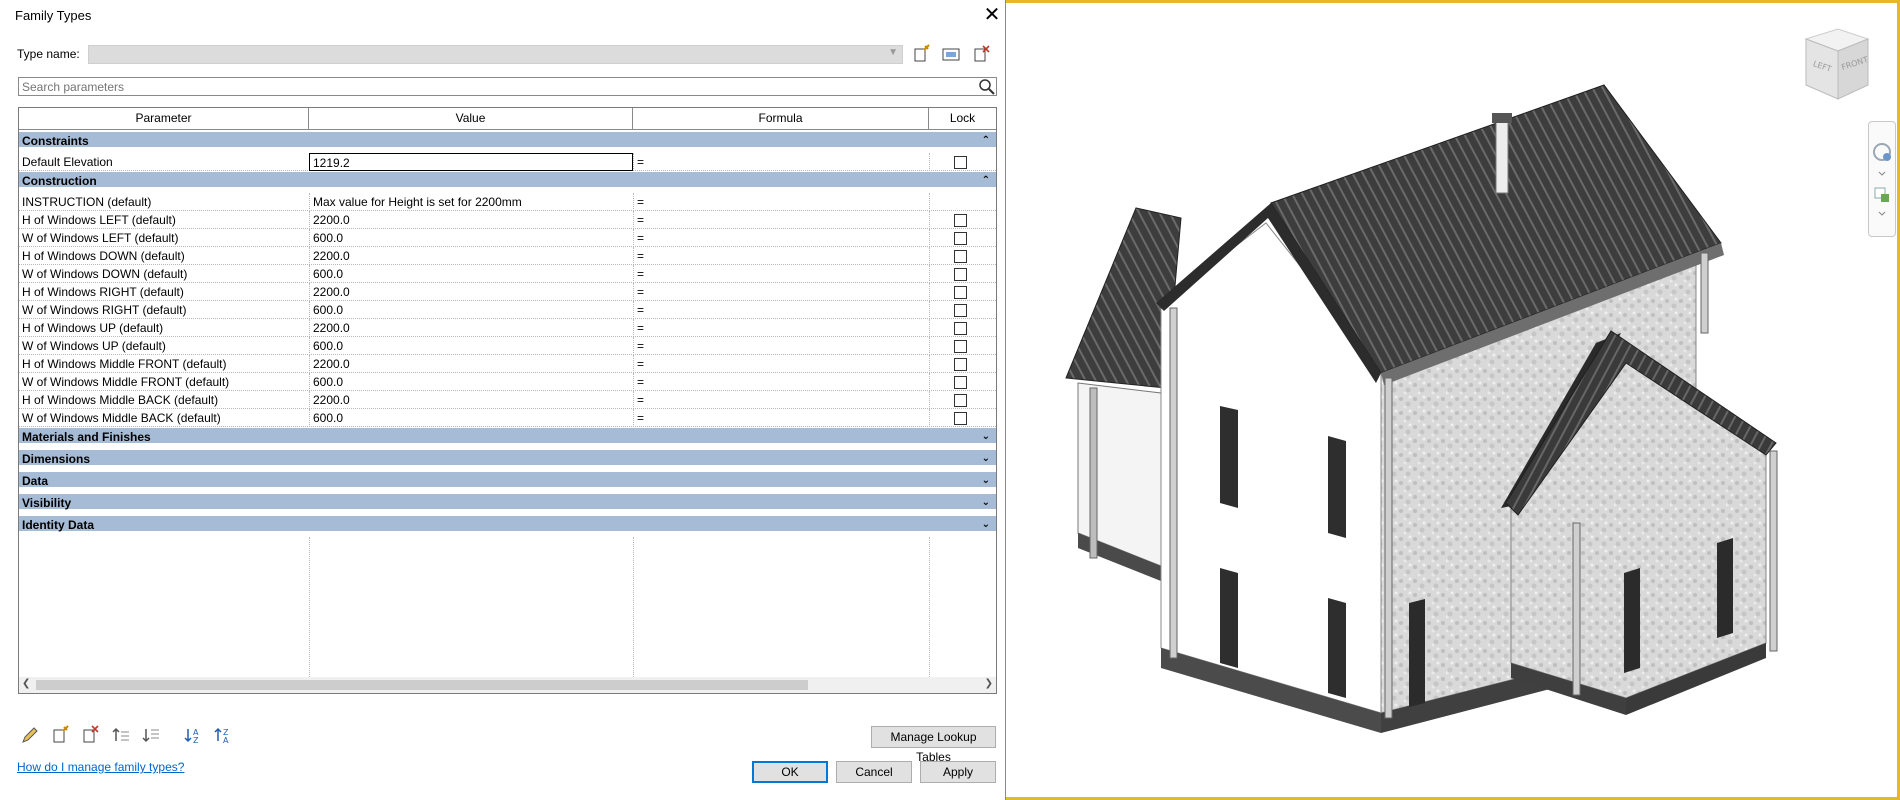 This screenshot has width=1900, height=800. Describe the element at coordinates (48, 54) in the screenshot. I see `type-name-label: Type name:` at that location.